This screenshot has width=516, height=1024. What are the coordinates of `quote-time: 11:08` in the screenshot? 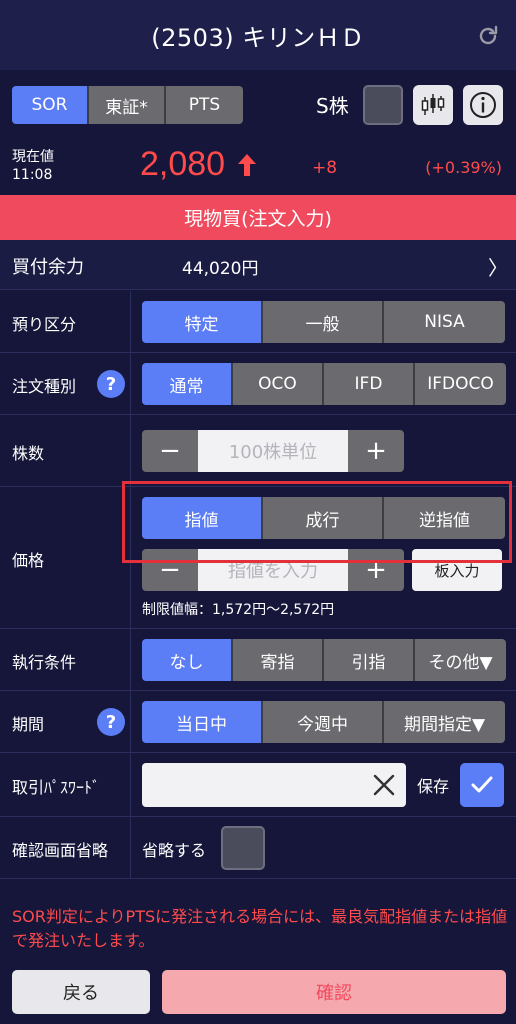 It's located at (32, 175).